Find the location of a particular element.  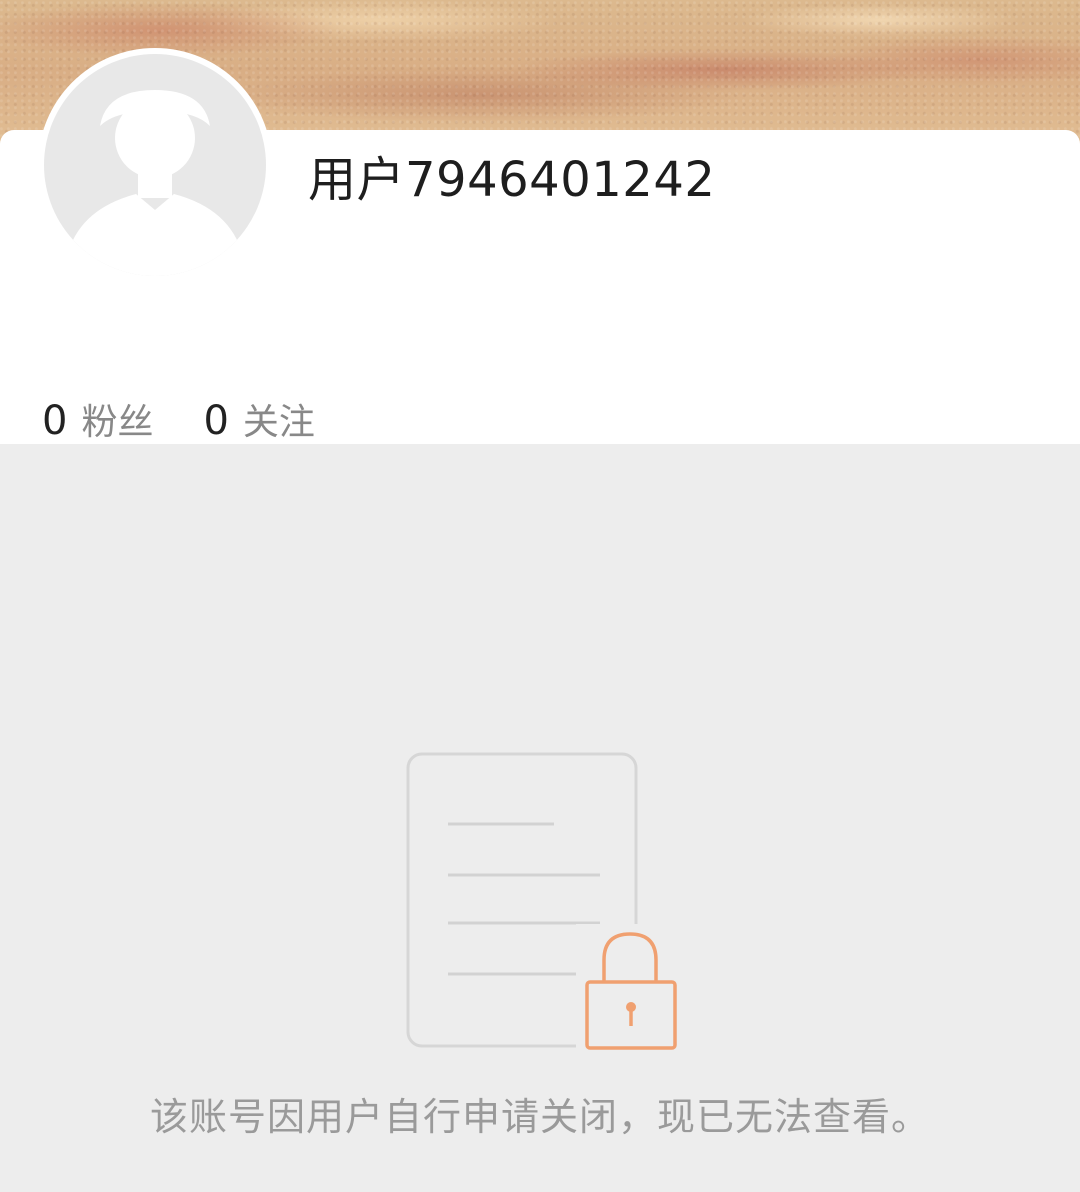

profile-stats: 0 粉丝 0 关注 is located at coordinates (203, 419).